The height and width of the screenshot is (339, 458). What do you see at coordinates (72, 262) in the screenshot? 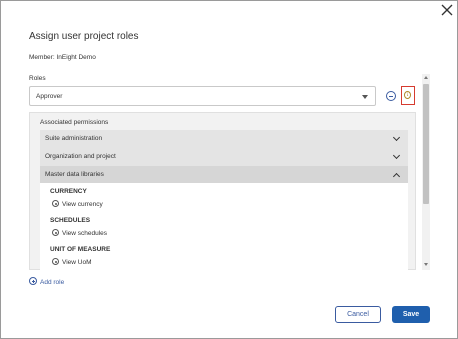
I see `permission-item: View UoM` at bounding box center [72, 262].